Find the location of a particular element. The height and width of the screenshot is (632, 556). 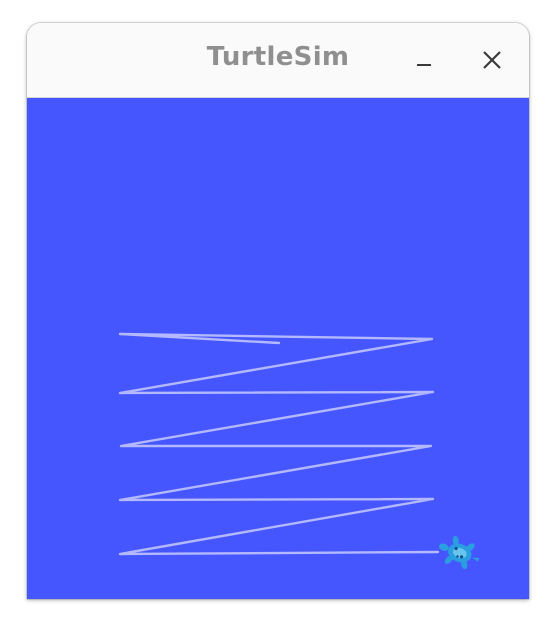

minimize-icon is located at coordinates (424, 65).